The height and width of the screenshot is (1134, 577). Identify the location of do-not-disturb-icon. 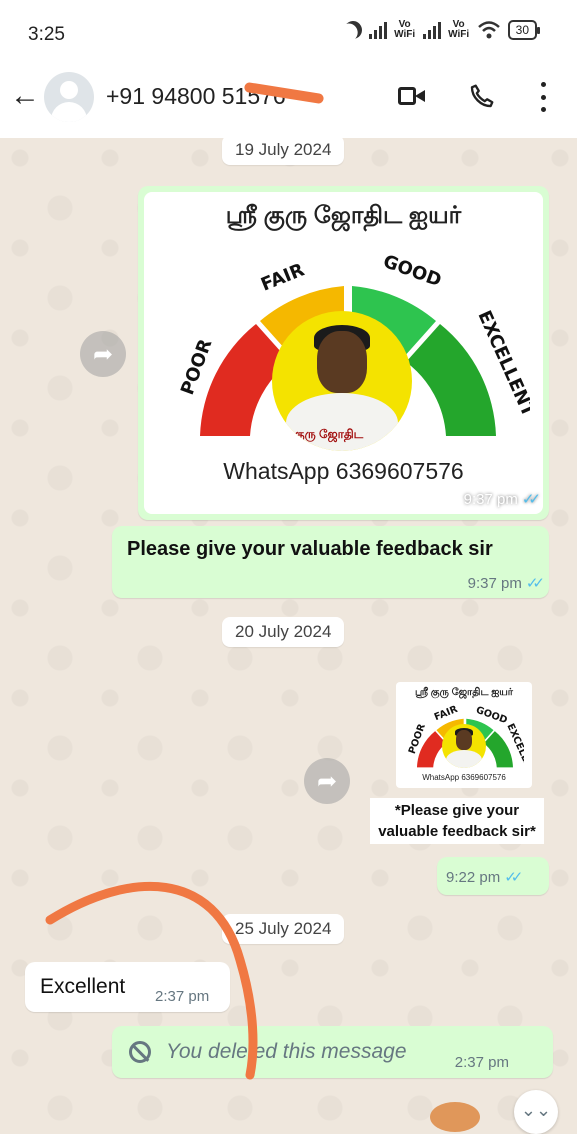
(352, 30).